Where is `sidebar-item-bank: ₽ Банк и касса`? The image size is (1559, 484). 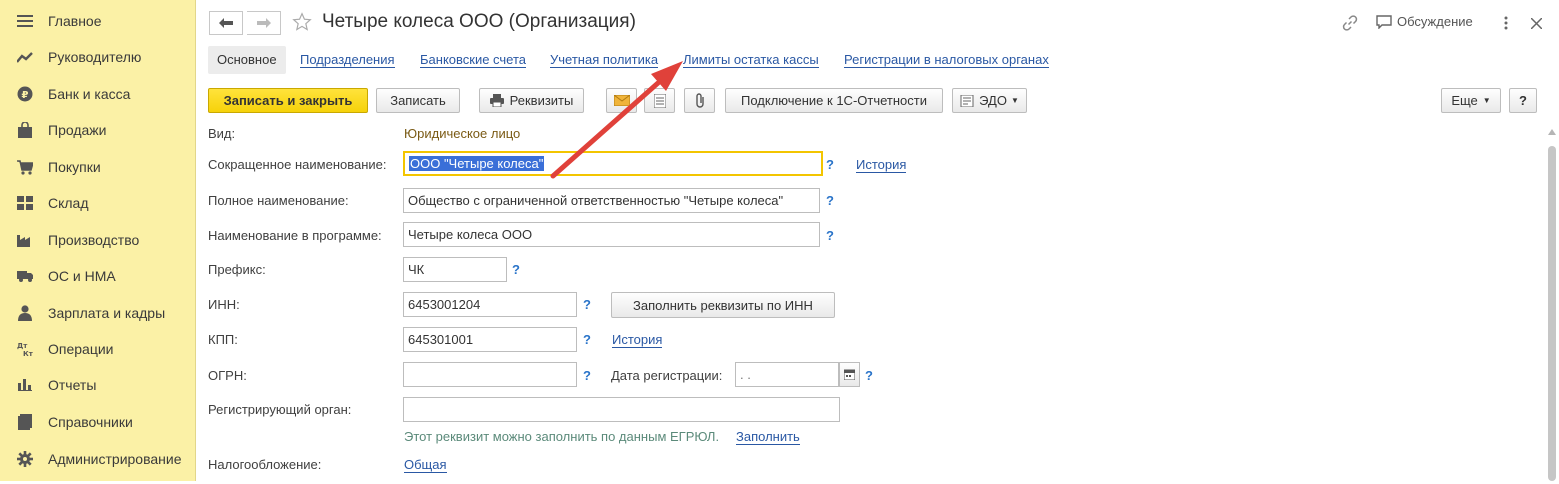
sidebar-item-bank: ₽ Банк и касса is located at coordinates (97, 94).